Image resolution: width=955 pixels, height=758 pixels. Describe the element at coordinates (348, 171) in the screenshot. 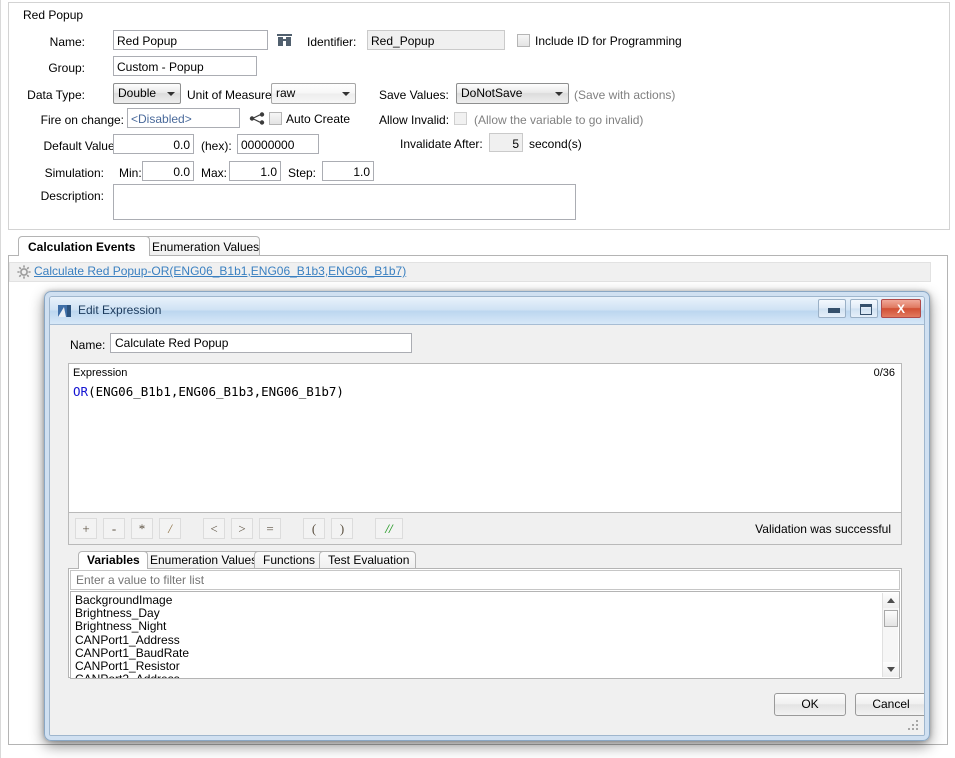

I see `step-input: 1.0` at that location.